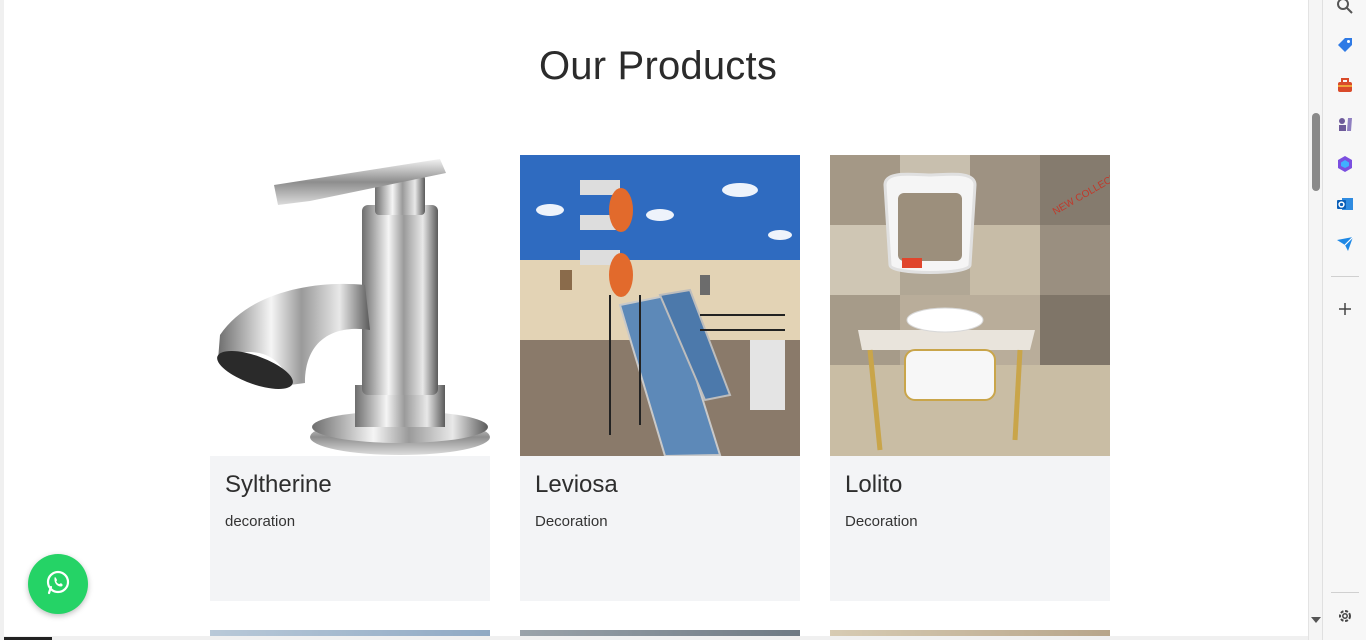  Describe the element at coordinates (1345, 616) in the screenshot. I see `settings-icon` at that location.